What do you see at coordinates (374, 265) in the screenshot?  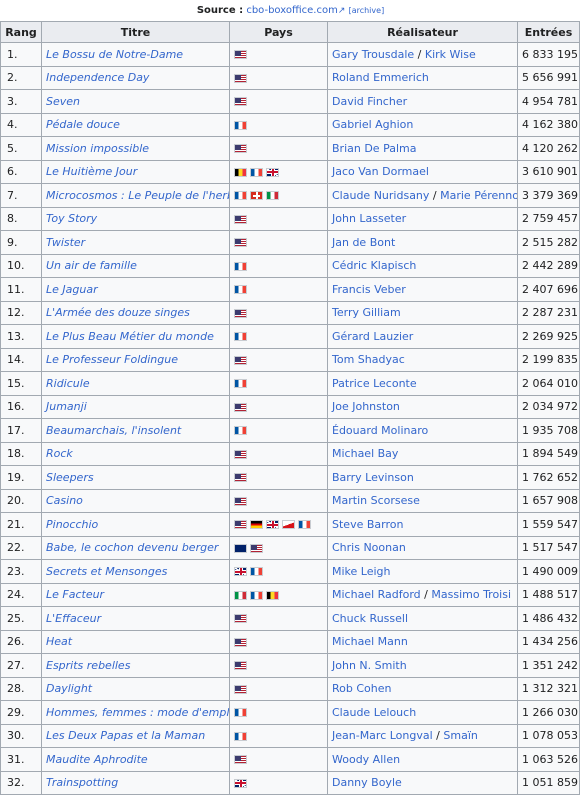 I see `director-link: Cédric Klapisch` at bounding box center [374, 265].